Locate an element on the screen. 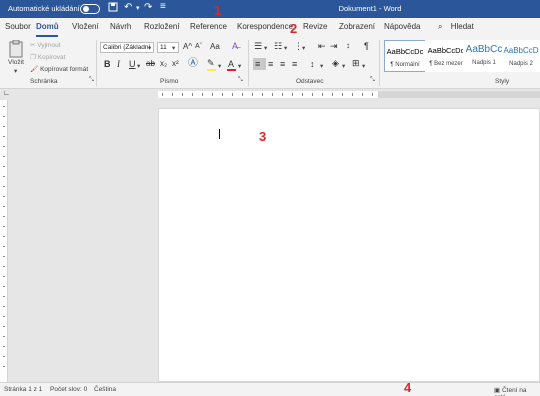 The image size is (540, 396). line-spacing-icon: ↕ is located at coordinates (312, 64).